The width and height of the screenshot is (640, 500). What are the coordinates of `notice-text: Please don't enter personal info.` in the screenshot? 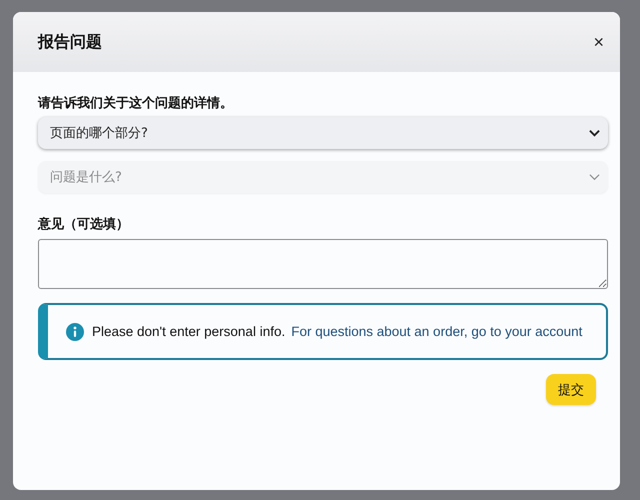 It's located at (189, 331).